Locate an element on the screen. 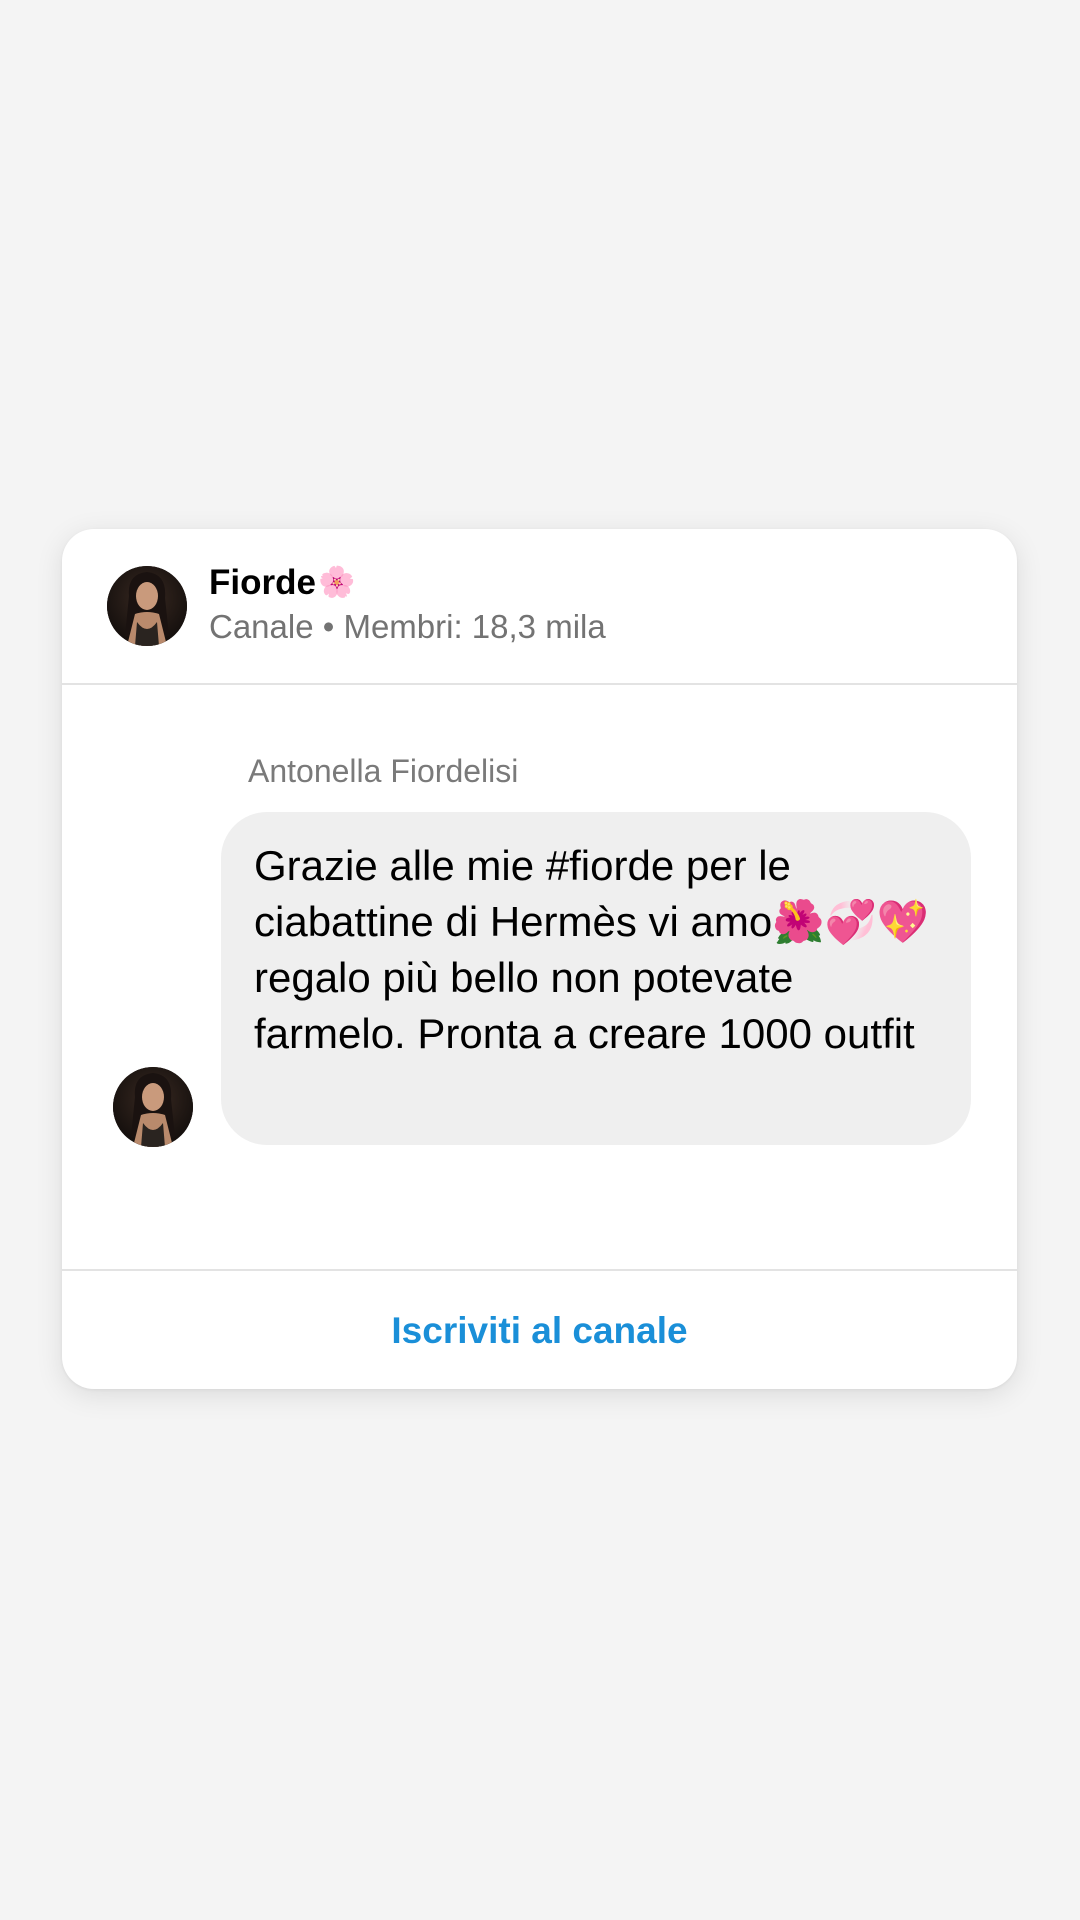  sender-avatar is located at coordinates (153, 1107).